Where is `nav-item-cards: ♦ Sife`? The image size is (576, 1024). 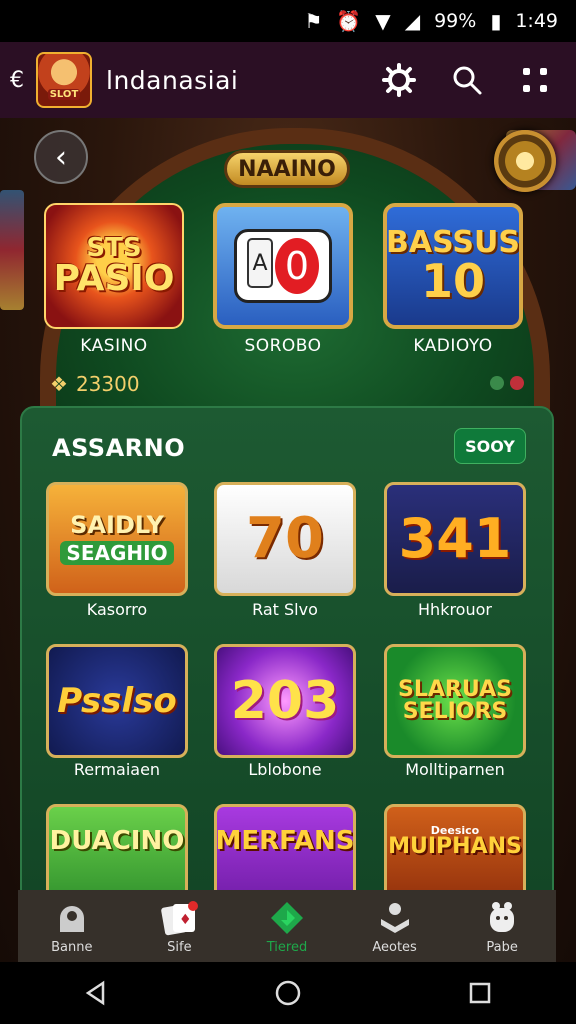 nav-item-cards: ♦ Sife is located at coordinates (179, 926).